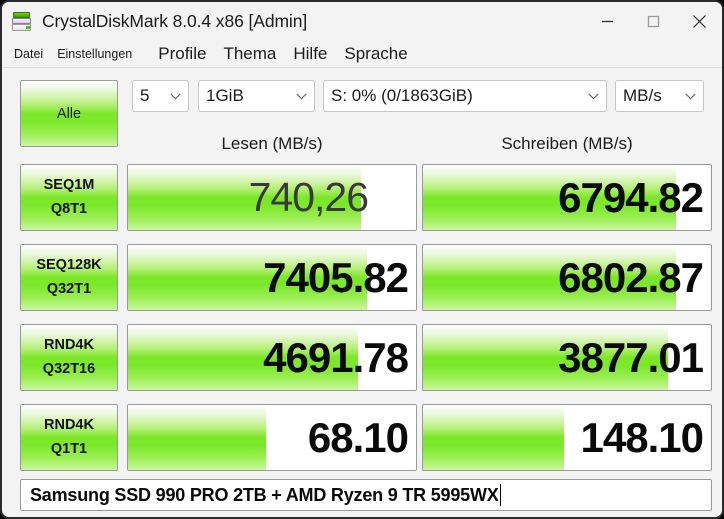 Image resolution: width=724 pixels, height=519 pixels. I want to click on write-column-header: Schreiben (MB/s), so click(567, 143).